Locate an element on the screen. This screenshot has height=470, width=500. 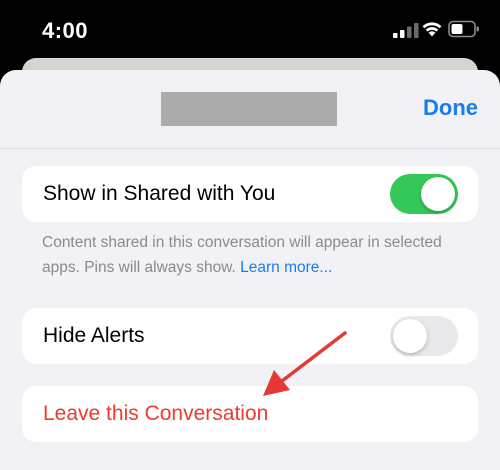
shared-with-you-group: Show in Shared with You is located at coordinates (250, 194).